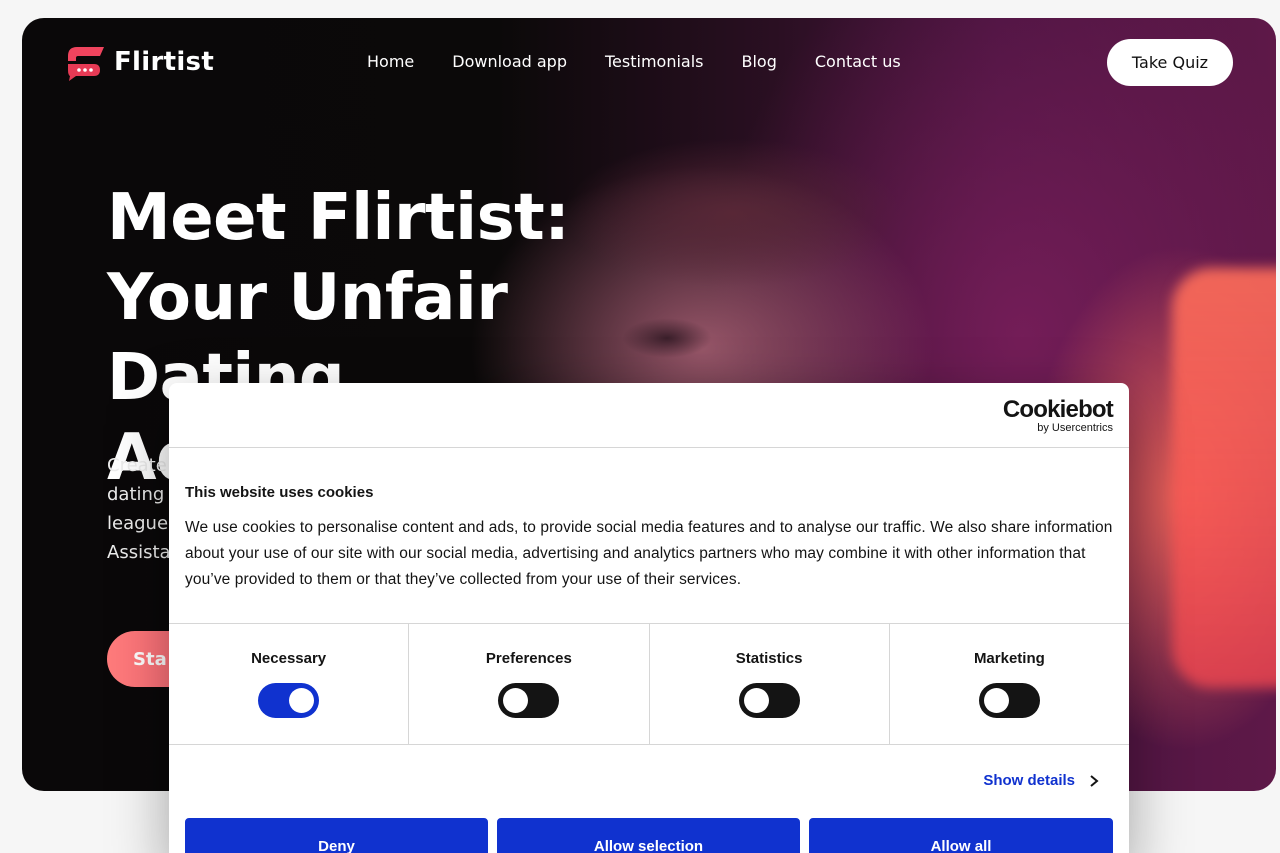 The height and width of the screenshot is (853, 1280). I want to click on allow-all-button: Allow all, so click(961, 835).